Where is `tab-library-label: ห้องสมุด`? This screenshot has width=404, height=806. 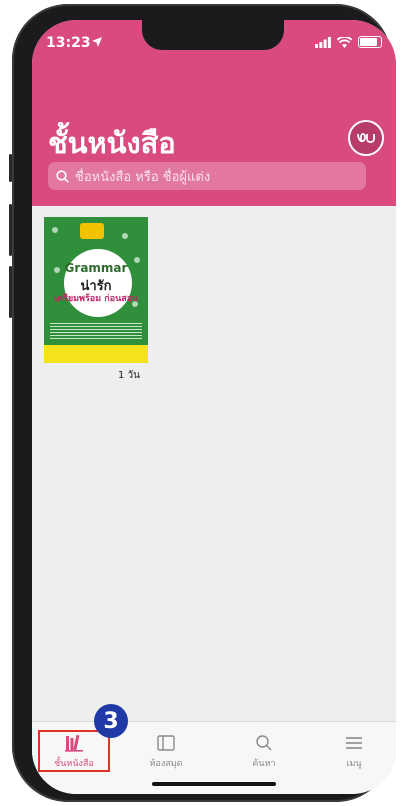 tab-library-label: ห้องสมุด is located at coordinates (166, 764).